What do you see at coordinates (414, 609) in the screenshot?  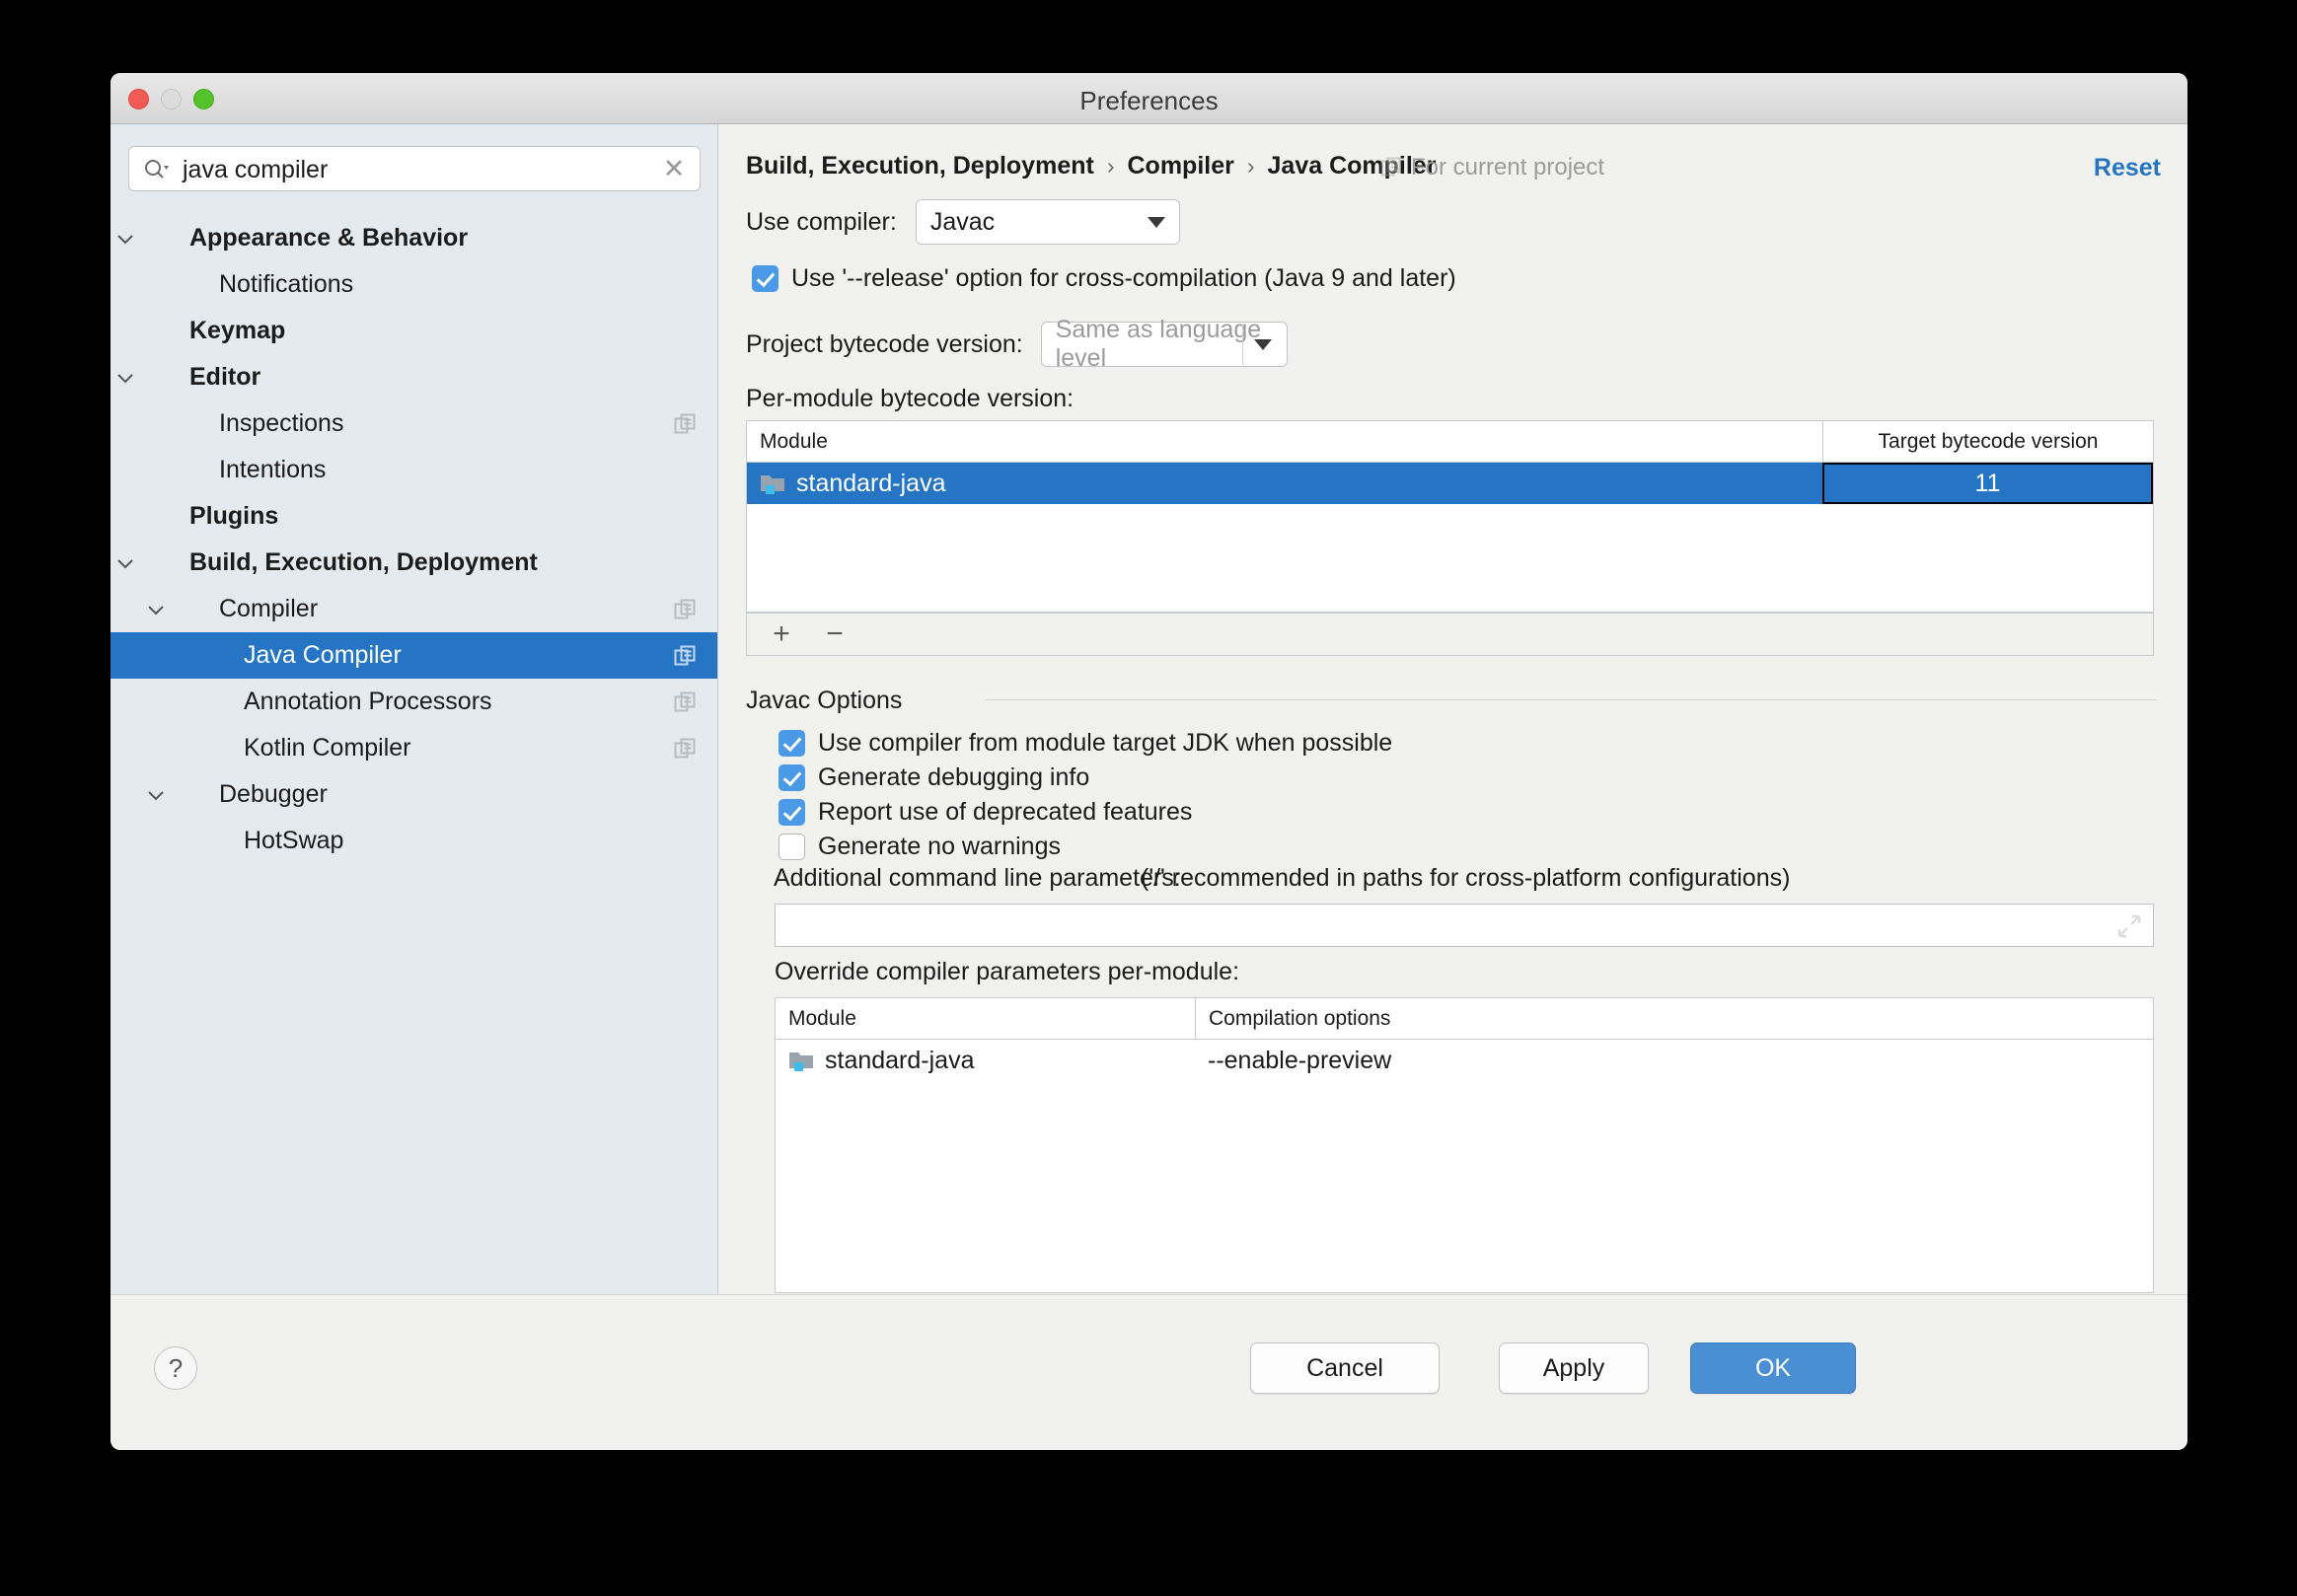 I see `sidebar-item-compiler: Compiler` at bounding box center [414, 609].